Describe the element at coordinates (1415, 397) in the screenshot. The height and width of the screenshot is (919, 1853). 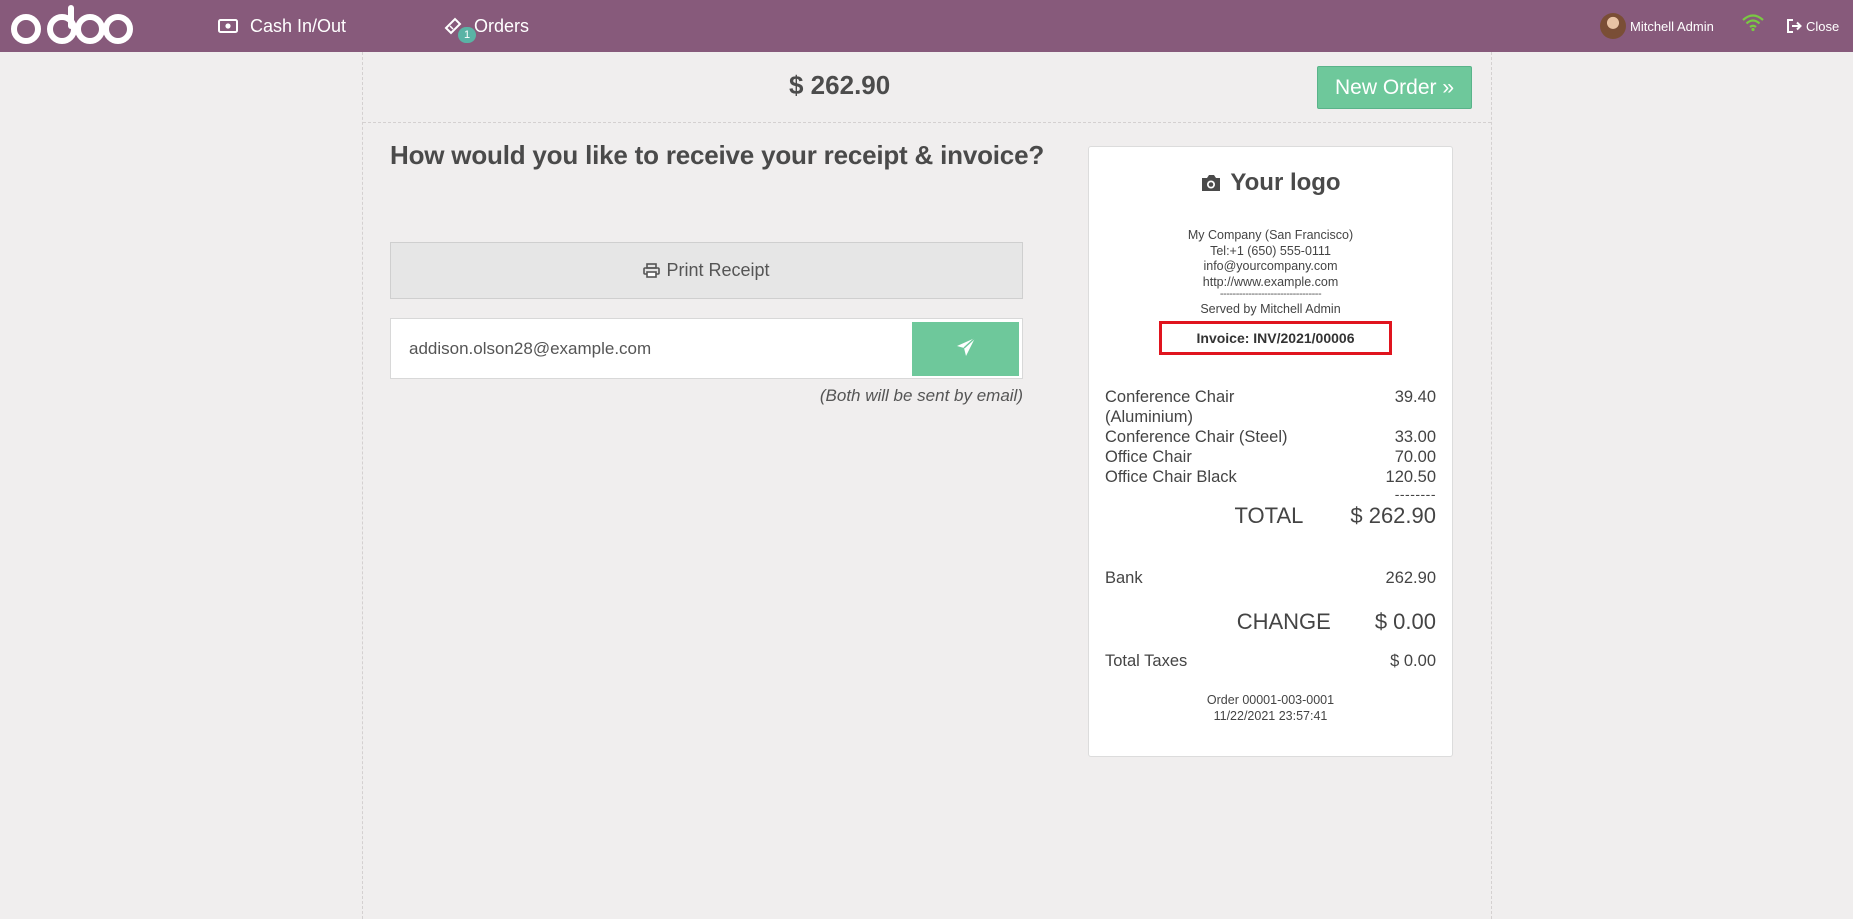
I see `order-line-price: 39.40` at that location.